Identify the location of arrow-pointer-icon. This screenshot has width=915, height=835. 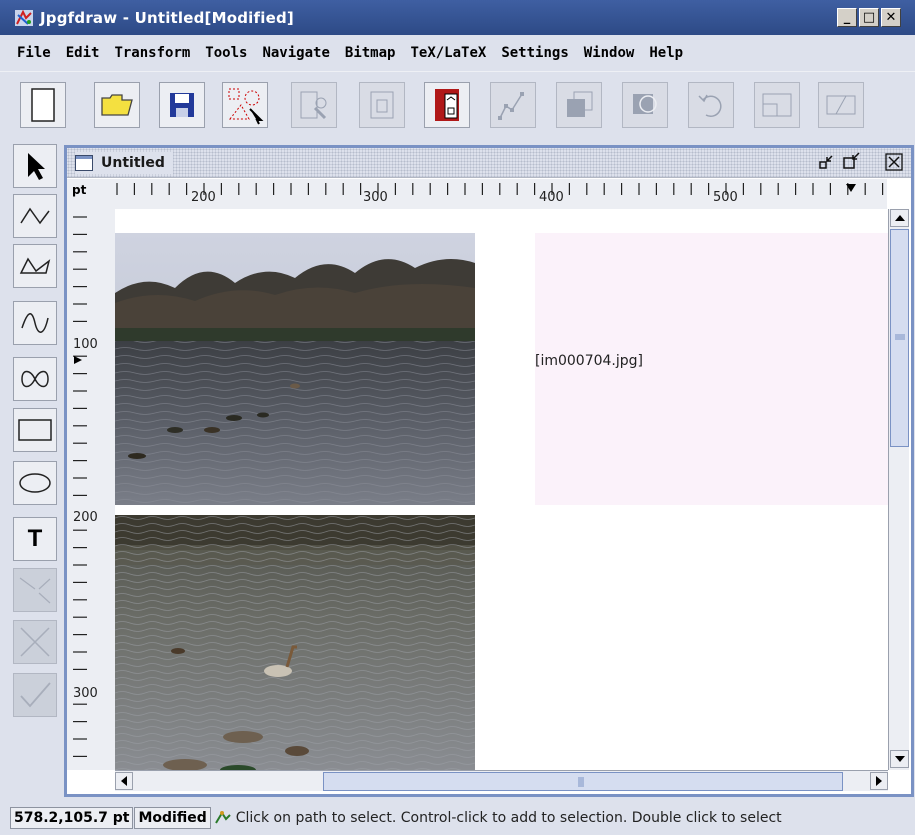
(36, 166).